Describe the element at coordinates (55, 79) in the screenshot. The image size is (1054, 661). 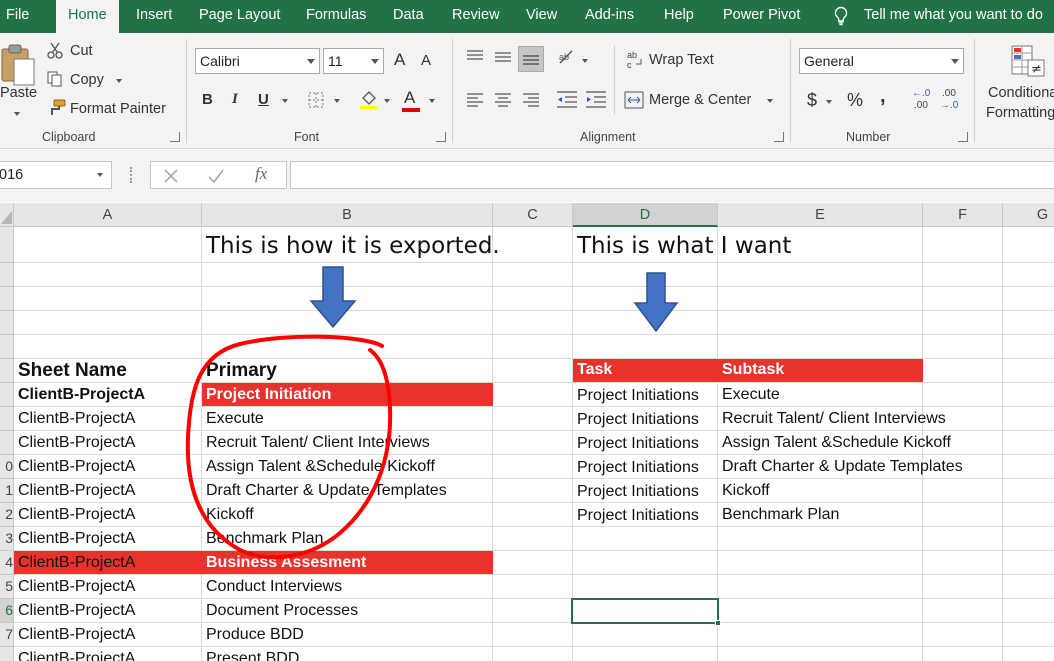
I see `copy-icon` at that location.